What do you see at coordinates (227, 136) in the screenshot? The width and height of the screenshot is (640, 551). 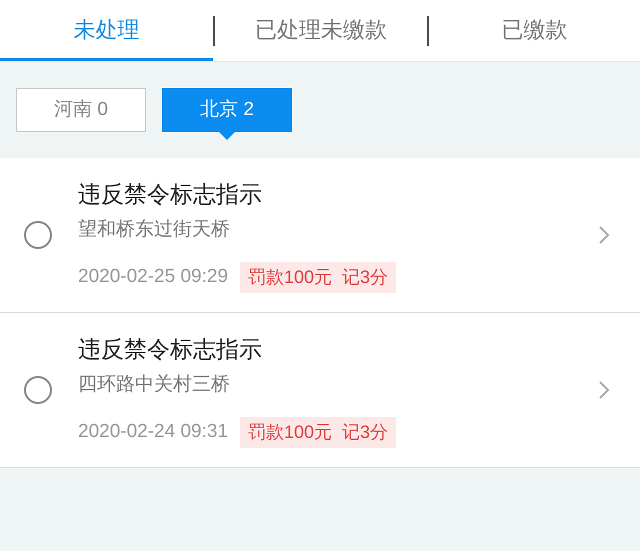 I see `pointer-icon` at bounding box center [227, 136].